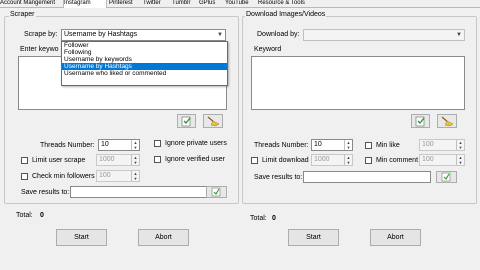 The width and height of the screenshot is (480, 270). What do you see at coordinates (395, 237) in the screenshot?
I see `download-abort-button: Abort` at bounding box center [395, 237].